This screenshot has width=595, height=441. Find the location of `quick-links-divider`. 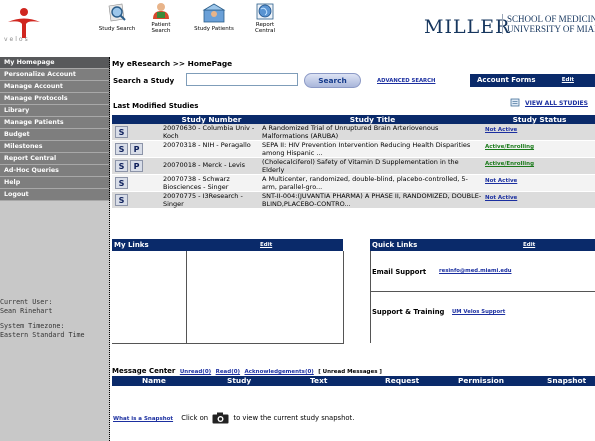

quick-links-divider is located at coordinates (482, 291).